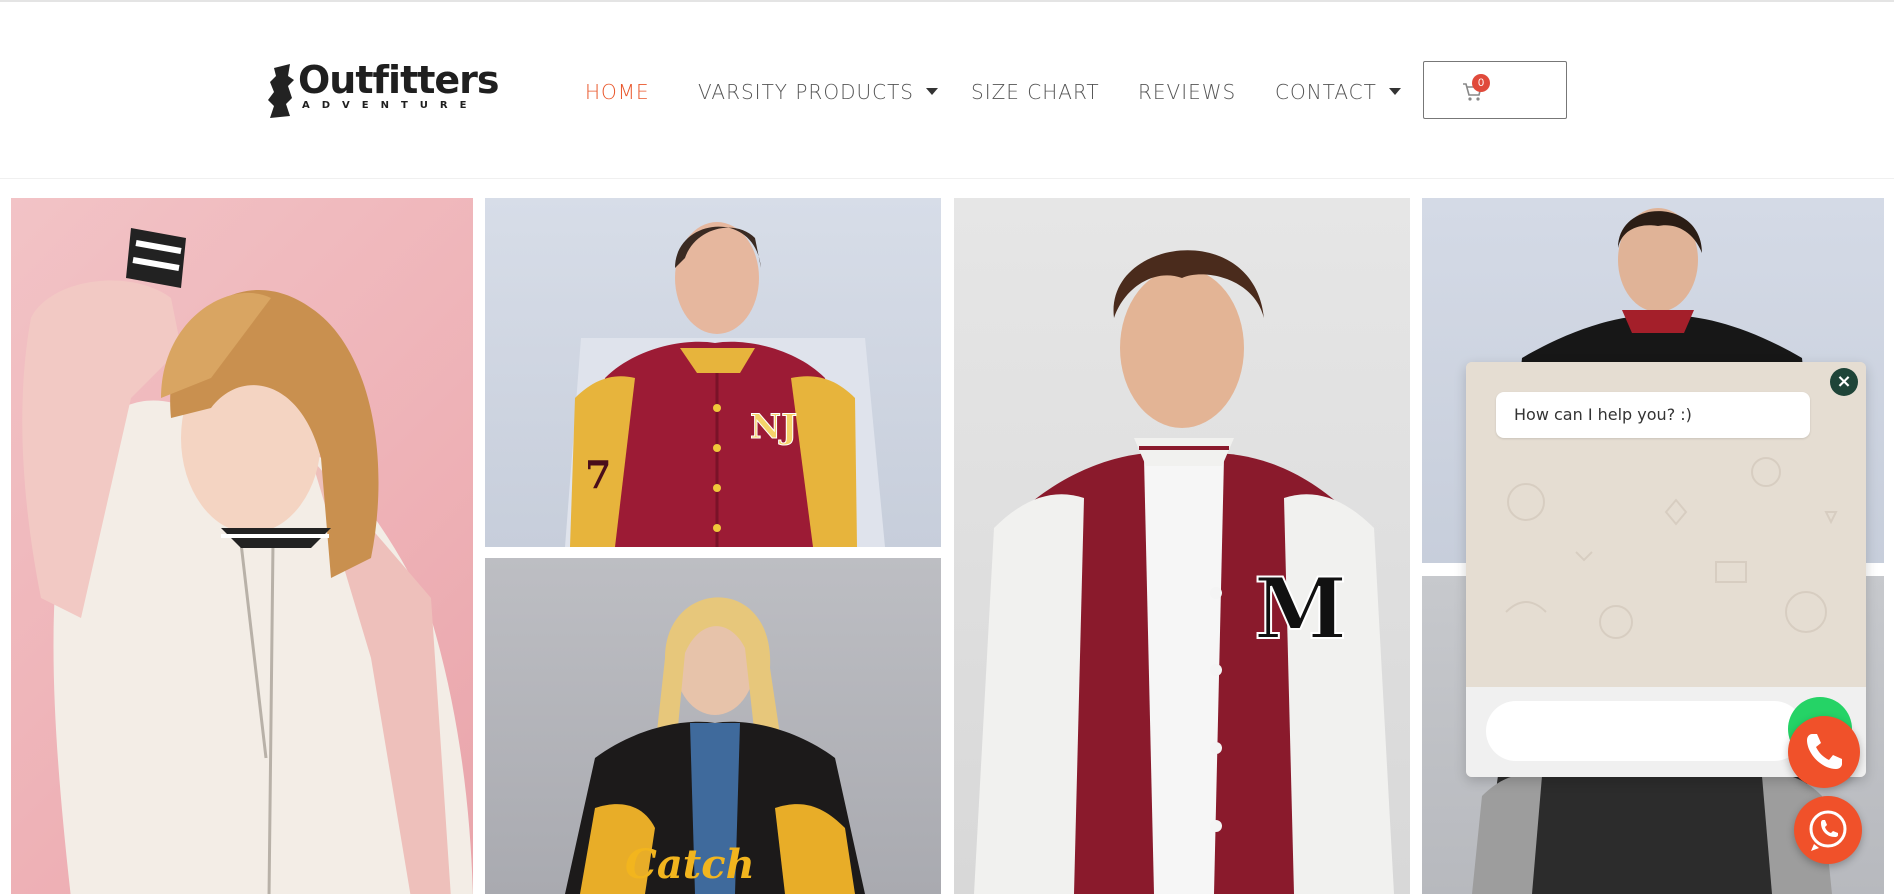 Image resolution: width=1894 pixels, height=894 pixels. I want to click on logo-tagline: ADVENTURE, so click(390, 105).